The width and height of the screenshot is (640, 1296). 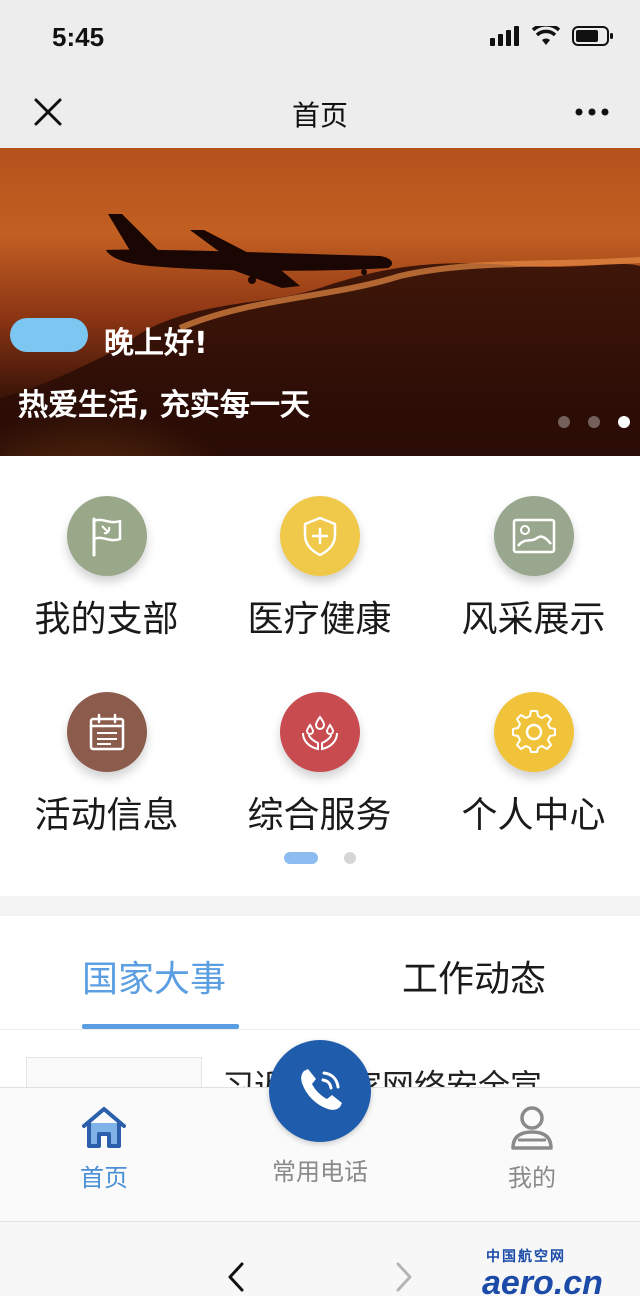 I want to click on calendar-icon, so click(x=106, y=732).